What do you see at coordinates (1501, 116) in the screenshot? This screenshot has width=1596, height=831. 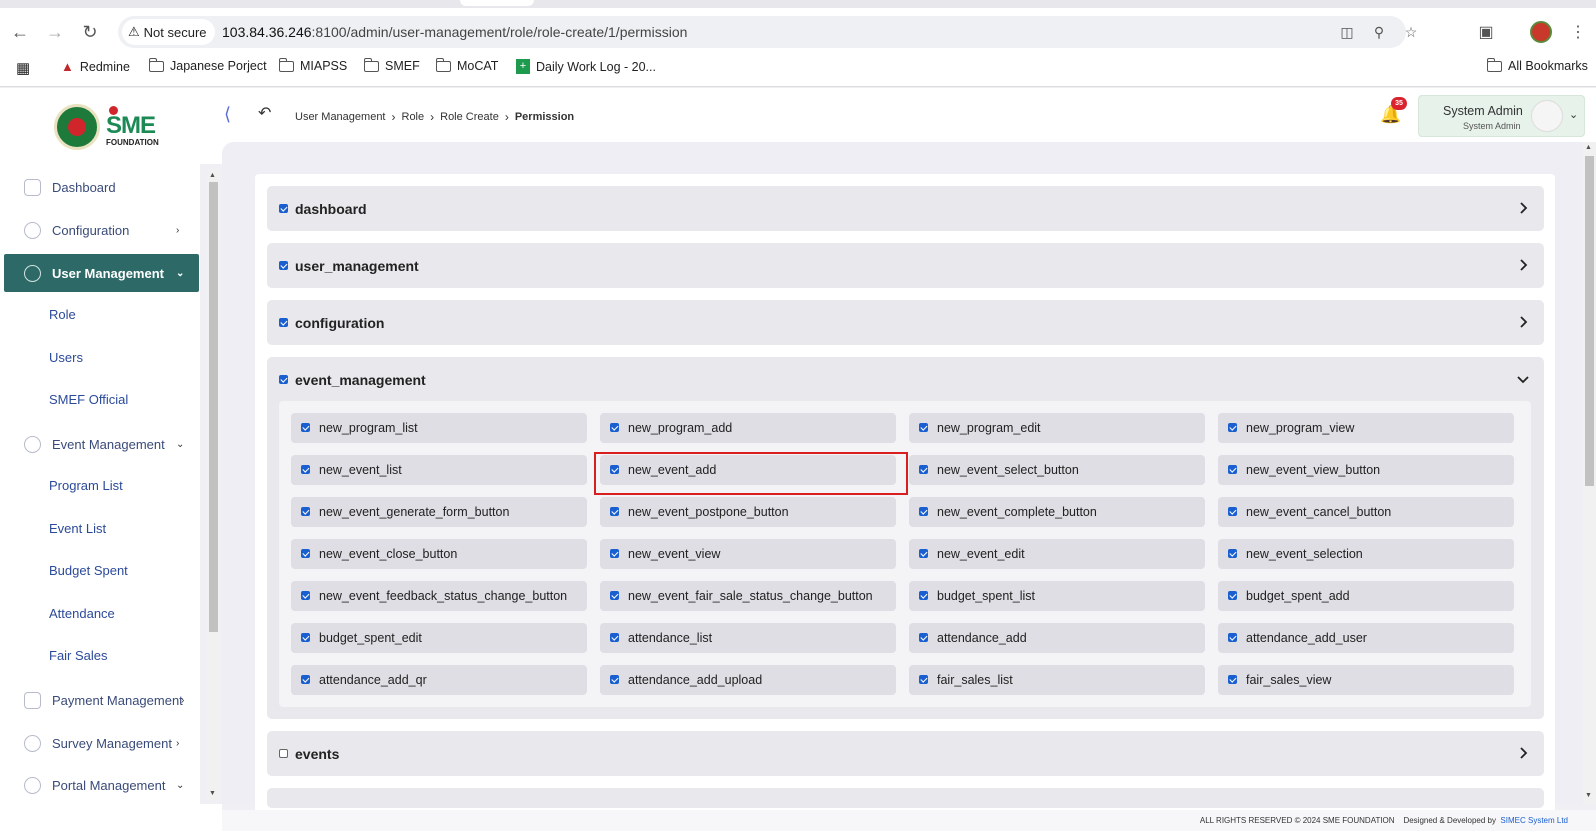 I see `user-menu: System Admin System Admin ⌄` at bounding box center [1501, 116].